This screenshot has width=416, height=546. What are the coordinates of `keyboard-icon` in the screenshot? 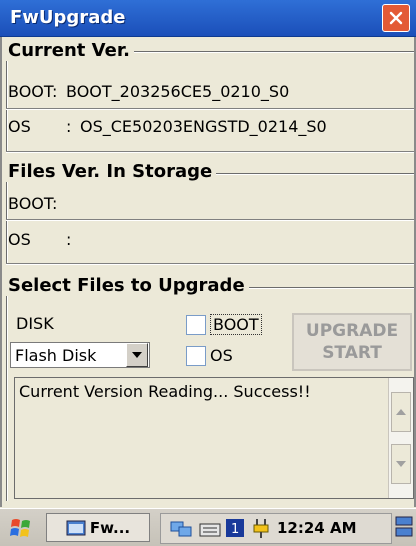 It's located at (210, 528).